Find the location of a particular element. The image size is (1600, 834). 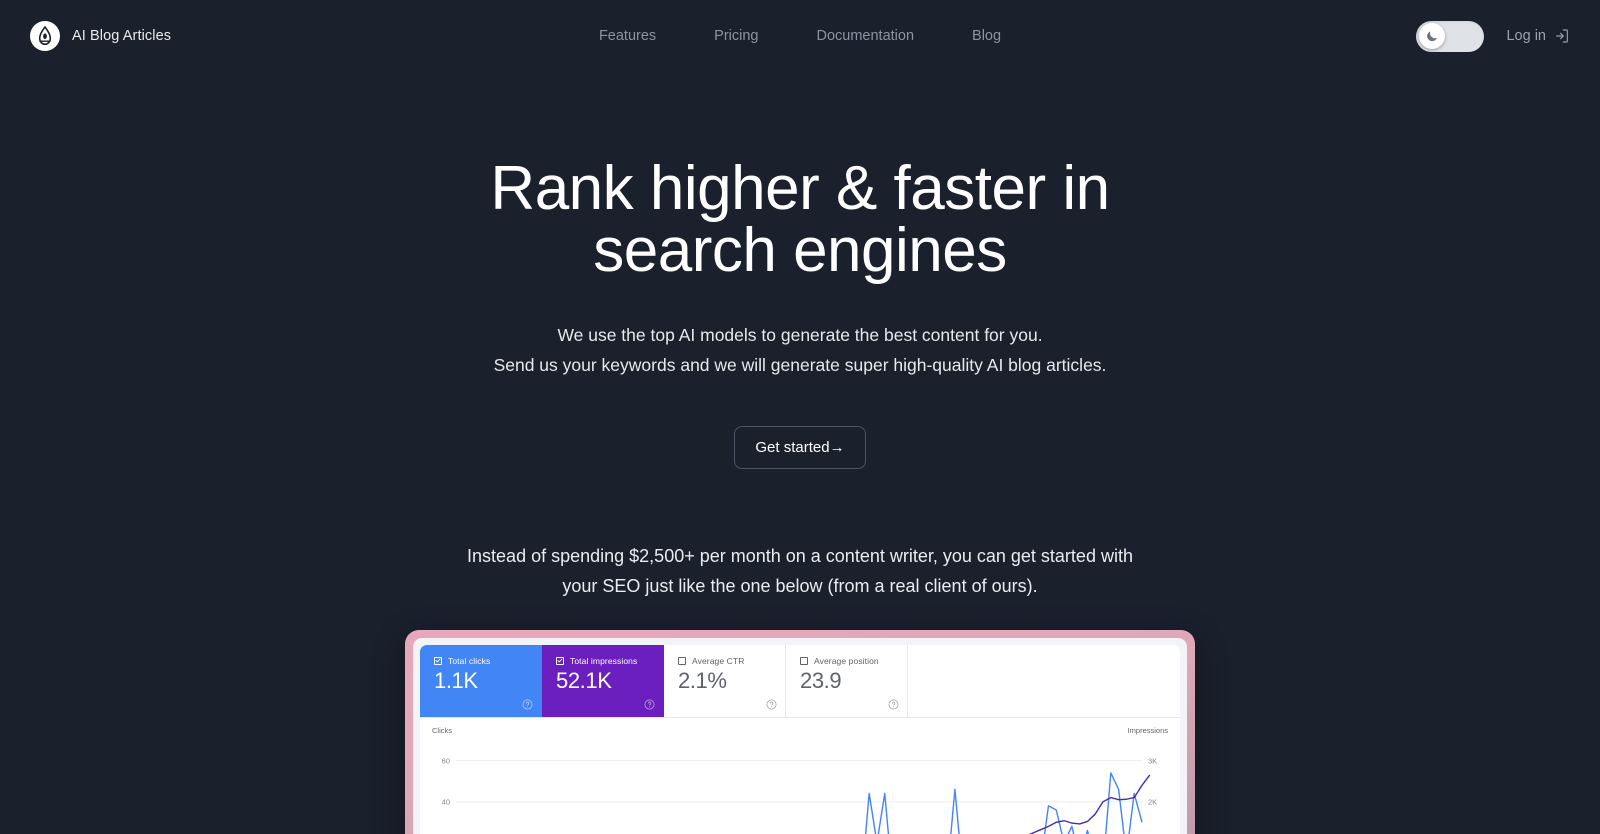

metric-label: Total impressions is located at coordinates (604, 660).